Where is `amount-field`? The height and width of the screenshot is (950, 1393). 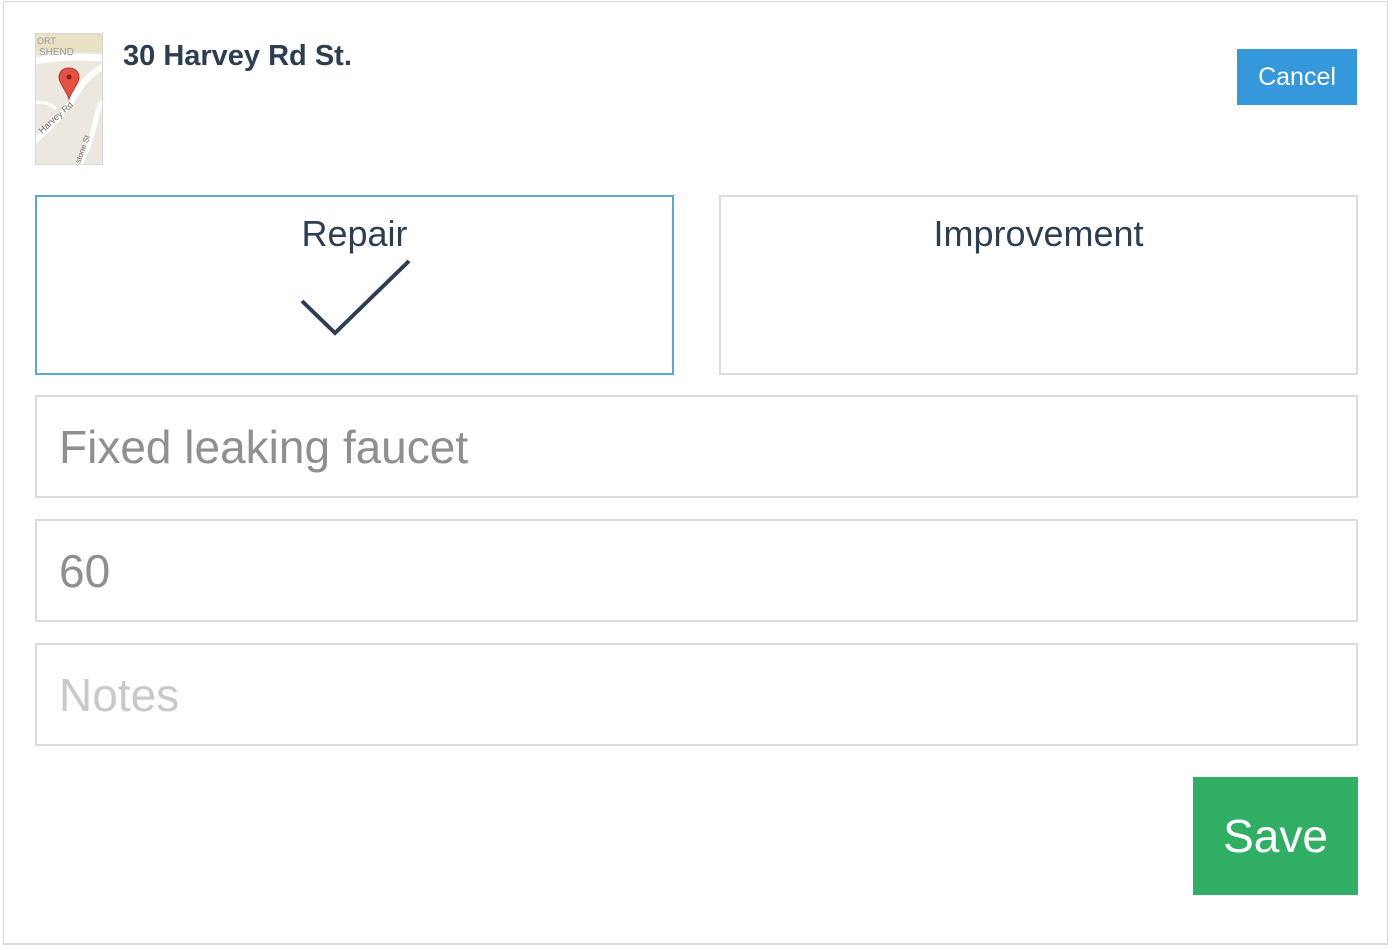
amount-field is located at coordinates (696, 570).